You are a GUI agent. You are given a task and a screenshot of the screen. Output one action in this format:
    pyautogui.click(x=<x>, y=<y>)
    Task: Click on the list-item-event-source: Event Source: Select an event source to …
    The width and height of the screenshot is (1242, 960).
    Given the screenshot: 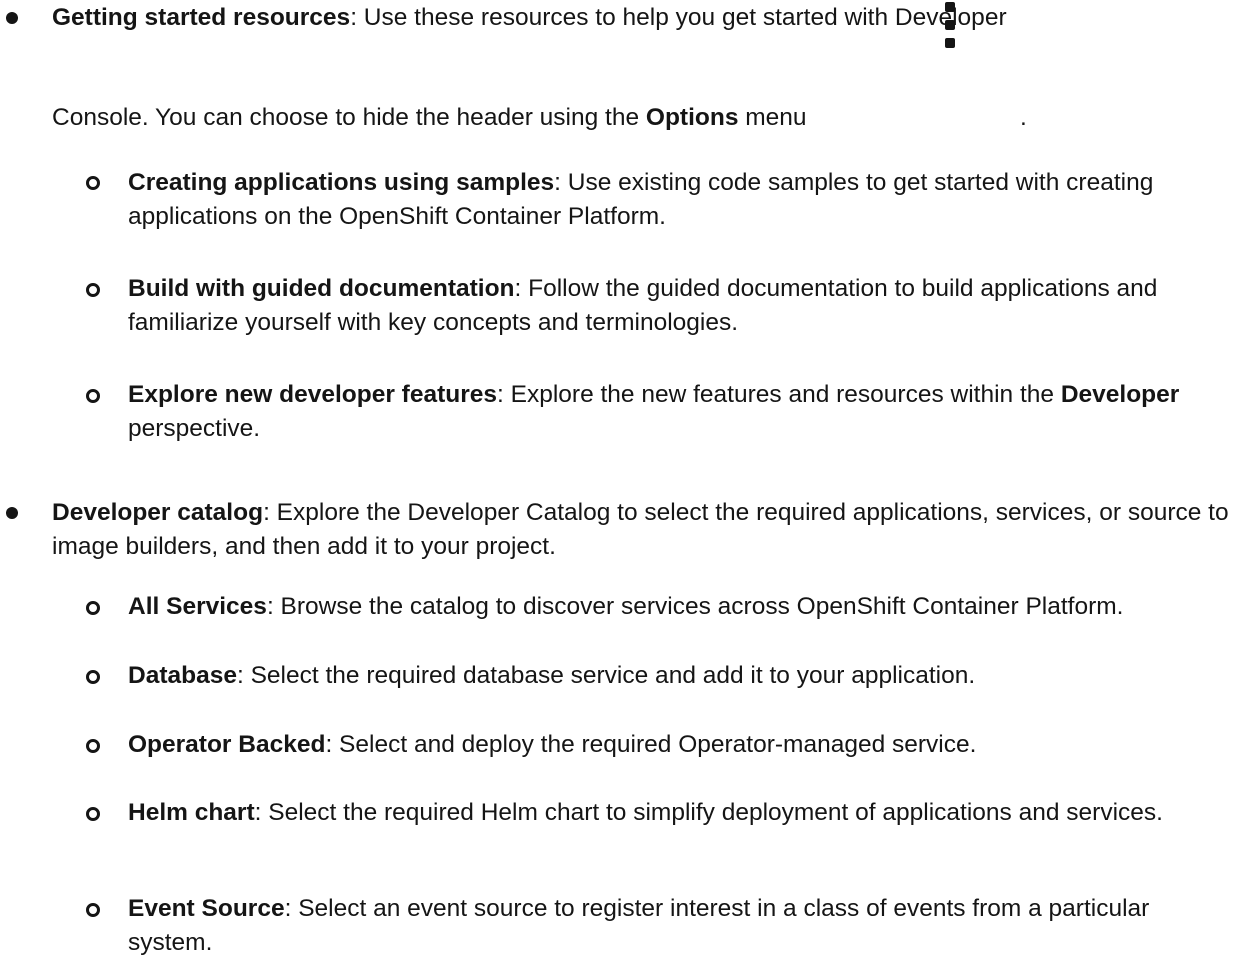 What is the action you would take?
    pyautogui.click(x=683, y=926)
    